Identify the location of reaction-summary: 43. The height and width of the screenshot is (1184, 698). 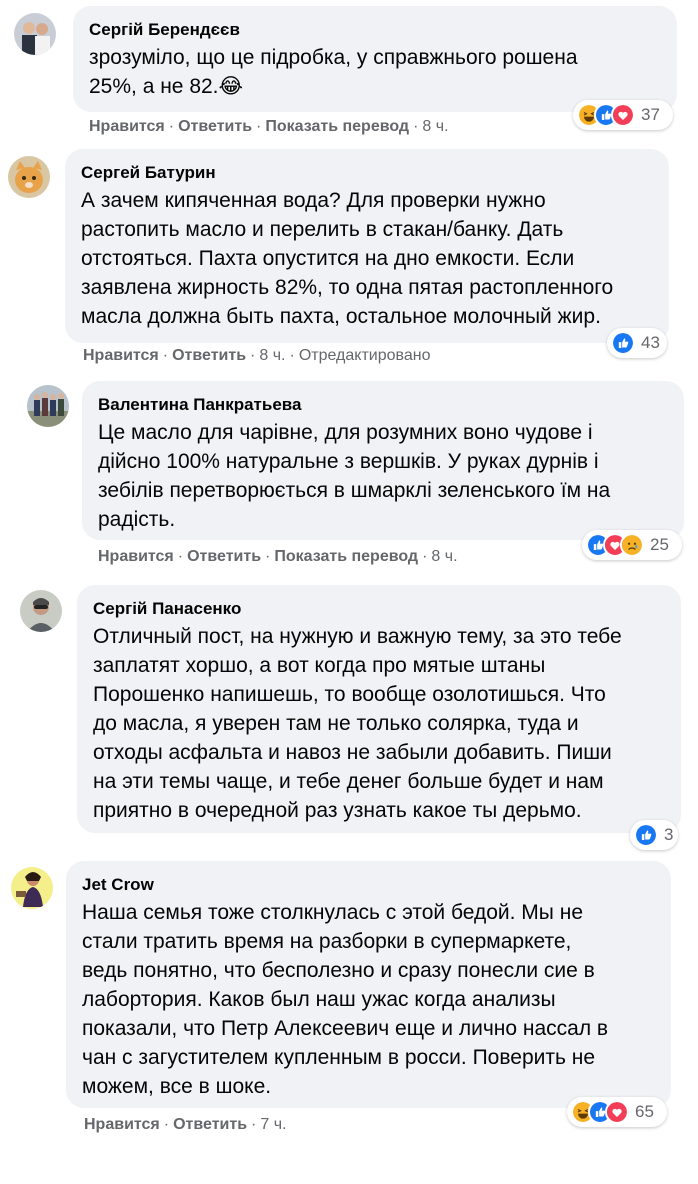
(637, 343).